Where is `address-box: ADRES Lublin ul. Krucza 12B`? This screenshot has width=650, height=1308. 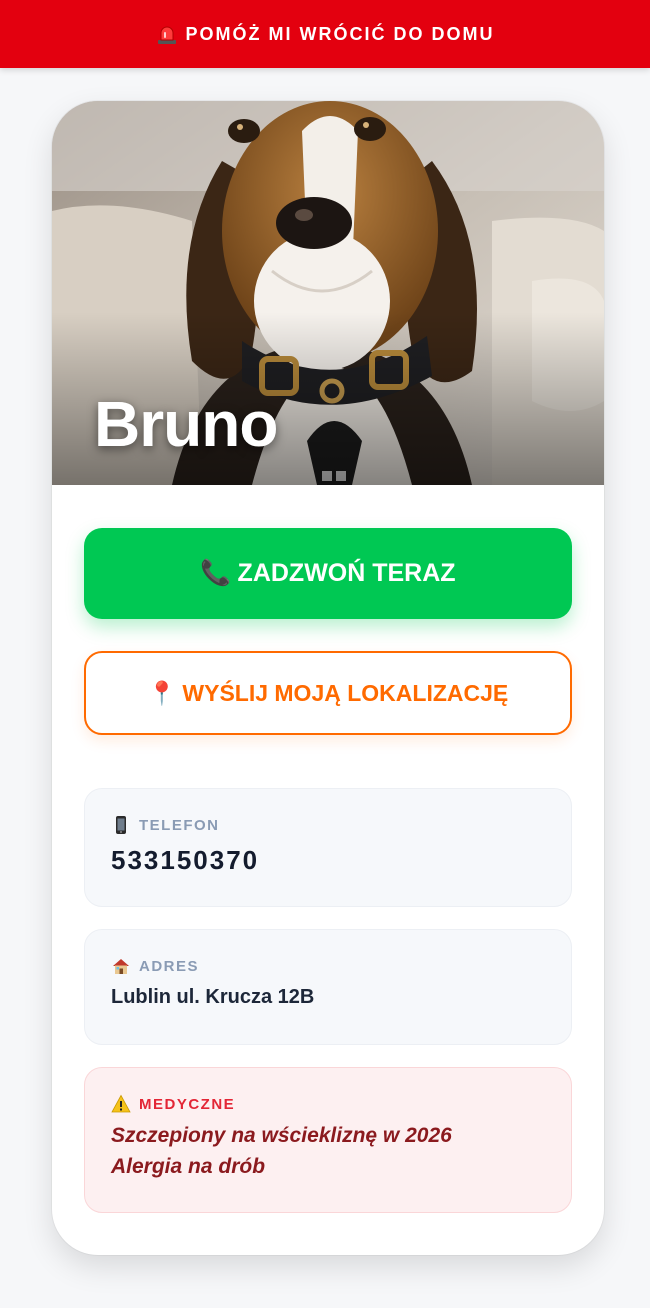 address-box: ADRES Lublin ul. Krucza 12B is located at coordinates (328, 987).